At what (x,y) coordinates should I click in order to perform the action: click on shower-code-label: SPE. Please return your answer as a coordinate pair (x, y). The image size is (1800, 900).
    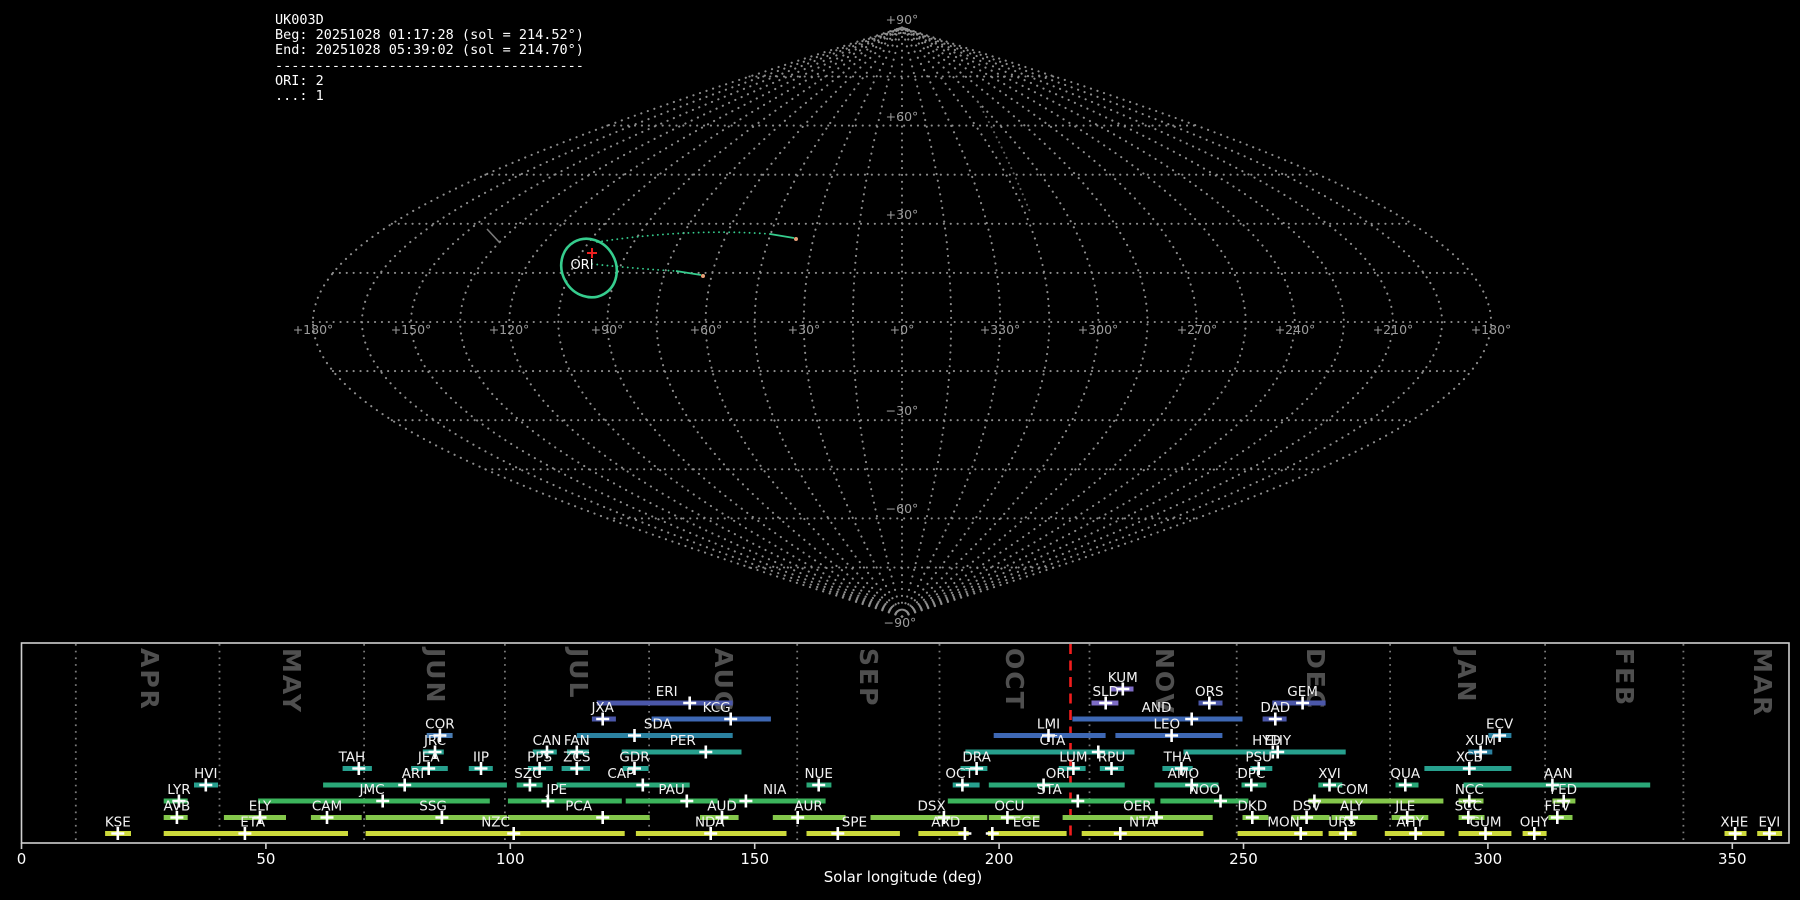
    Looking at the image, I should click on (854, 823).